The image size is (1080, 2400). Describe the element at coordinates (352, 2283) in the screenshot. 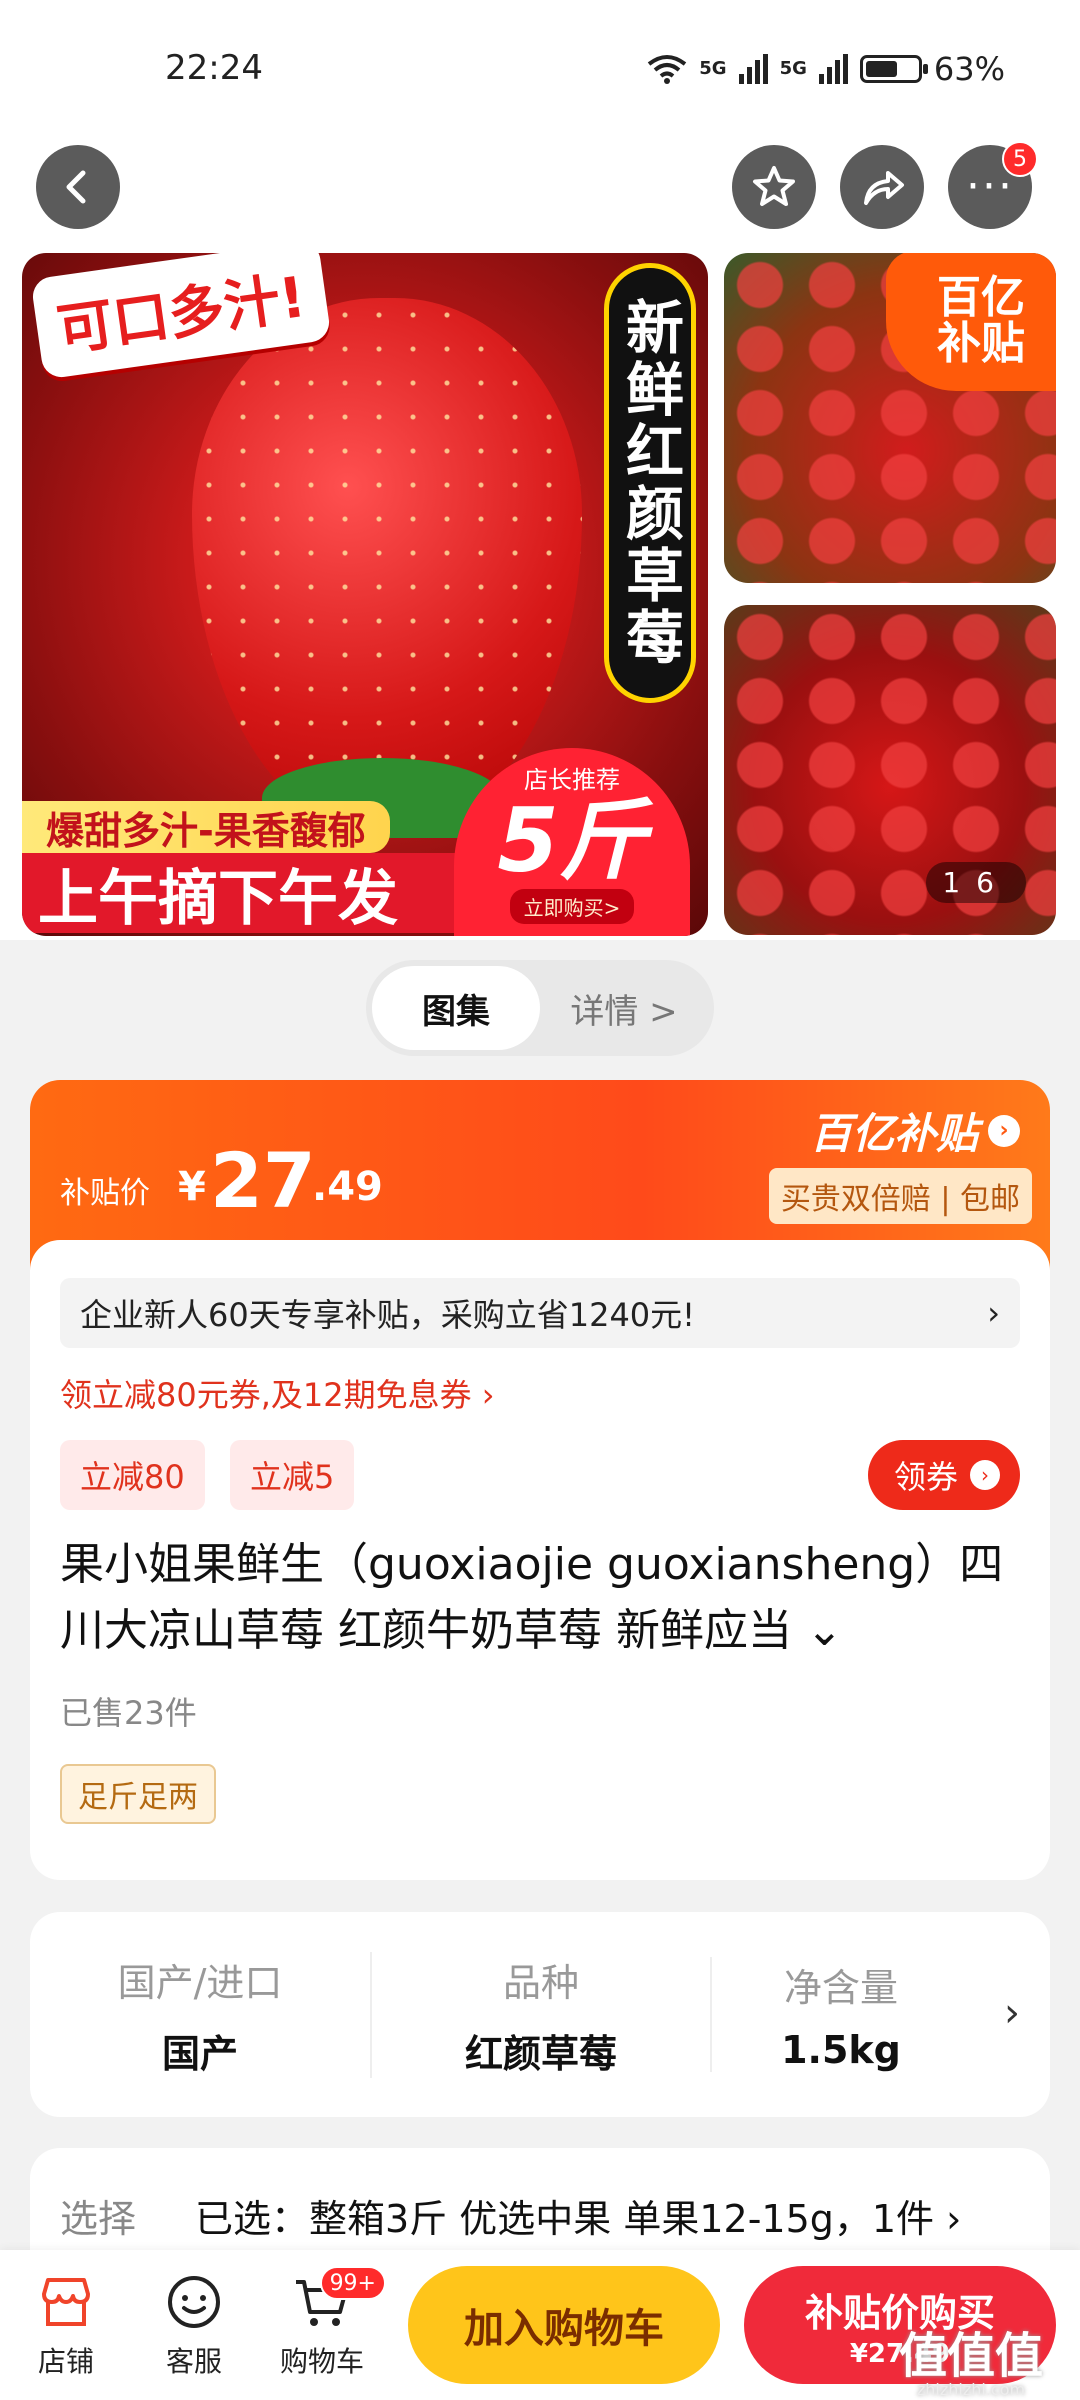

I see `cart-badge: 99+` at that location.